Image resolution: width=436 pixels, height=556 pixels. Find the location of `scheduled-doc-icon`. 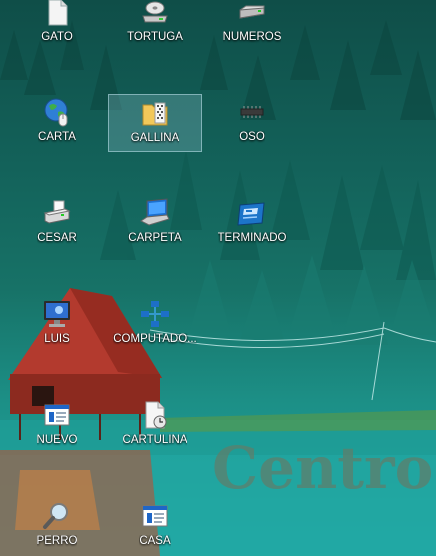

scheduled-doc-icon is located at coordinates (156, 415).